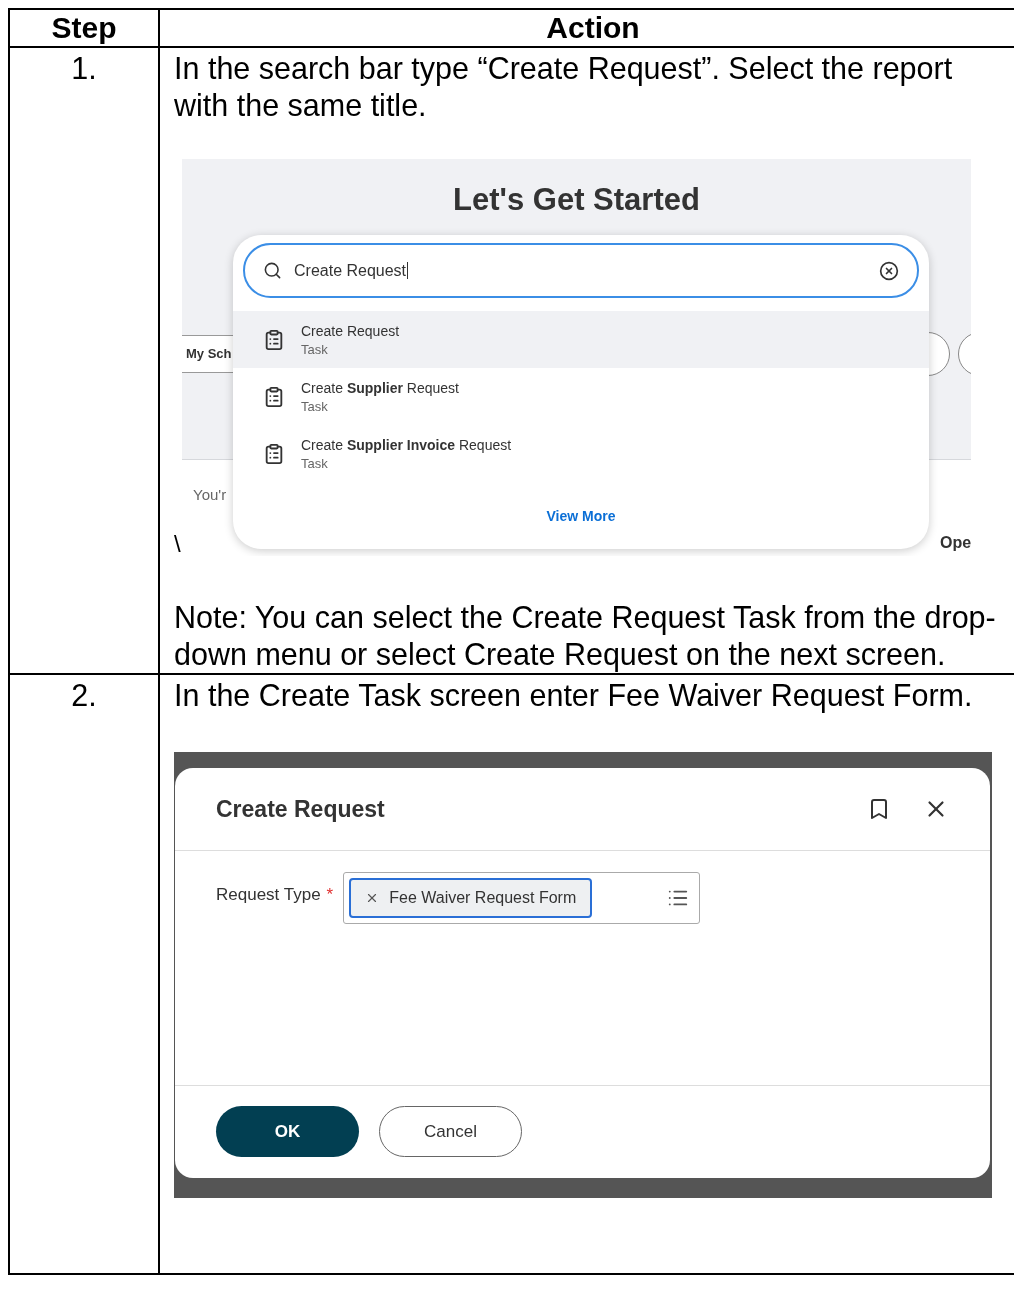 The image size is (1014, 1297). Describe the element at coordinates (84, 974) in the screenshot. I see `step-number: 2.` at that location.